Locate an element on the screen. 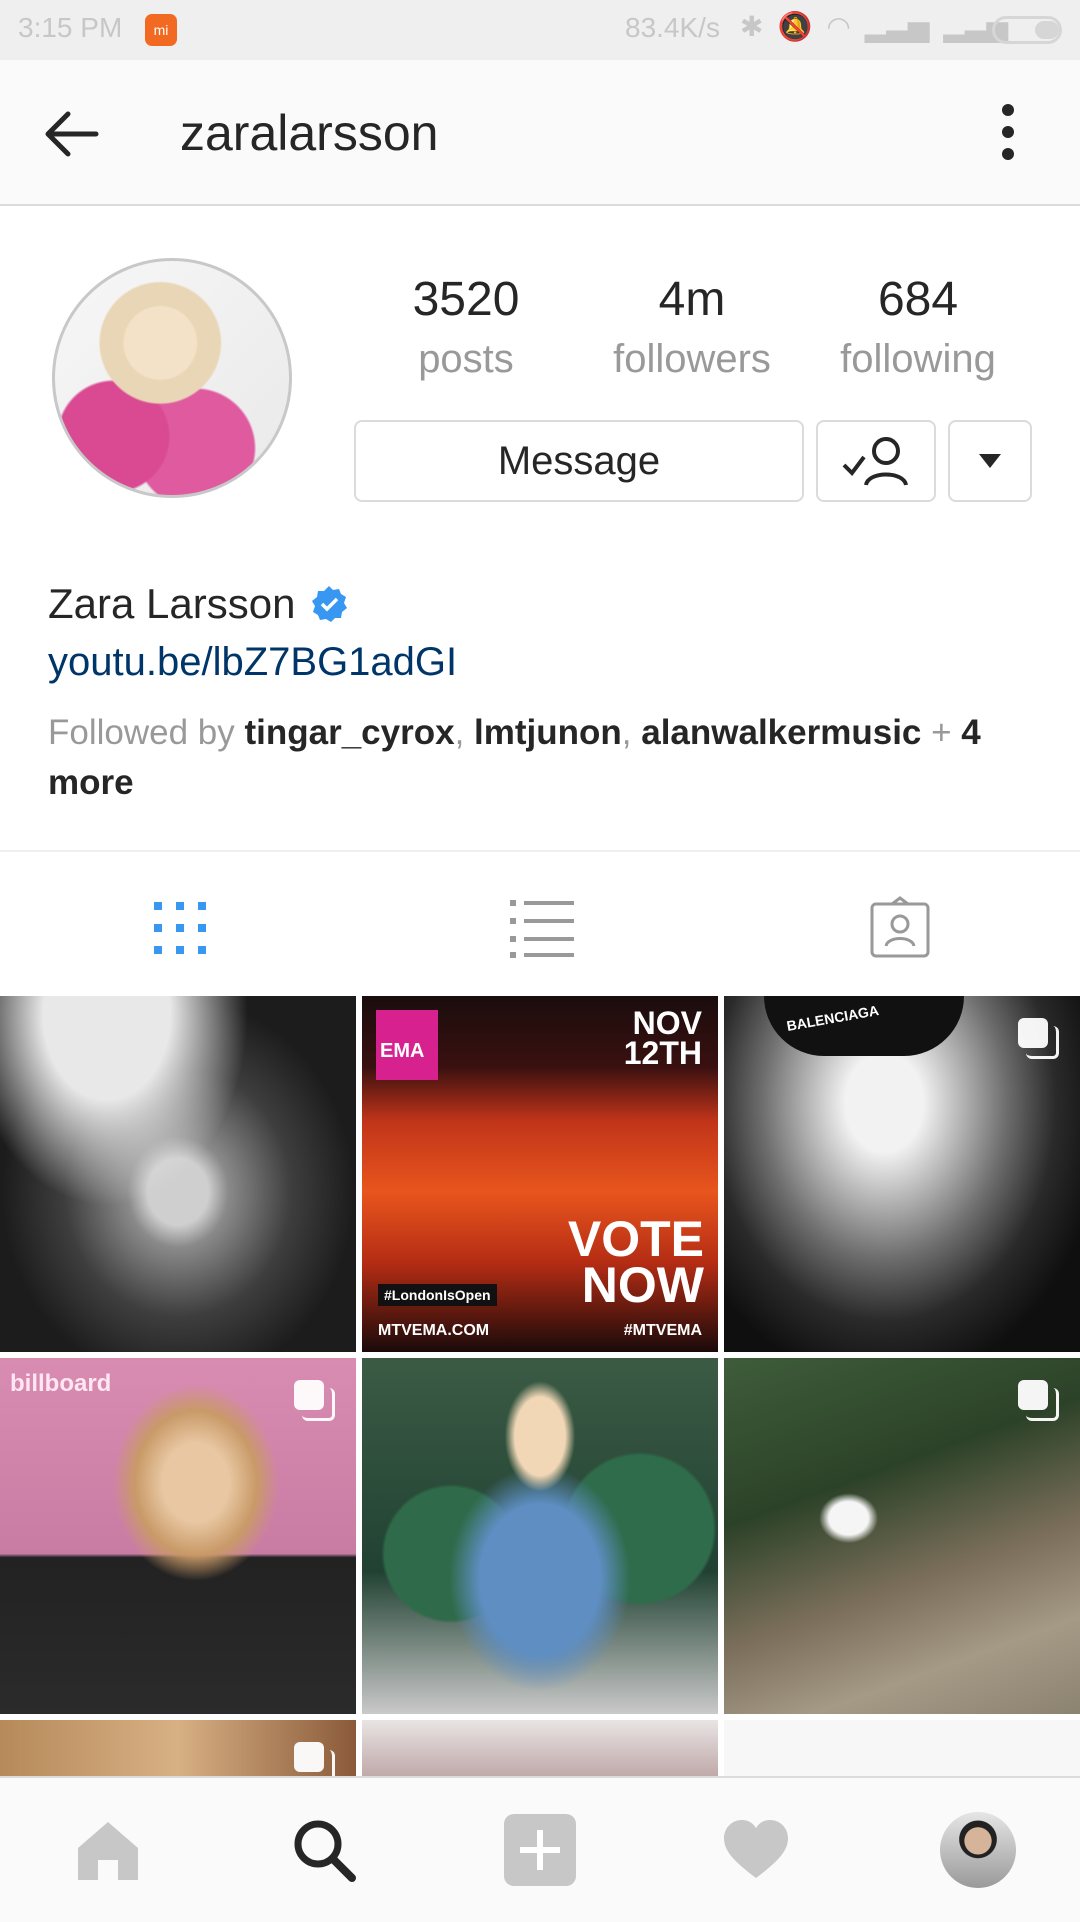 This screenshot has width=1080, height=1922. bluetooth-icon: ✱ is located at coordinates (752, 26).